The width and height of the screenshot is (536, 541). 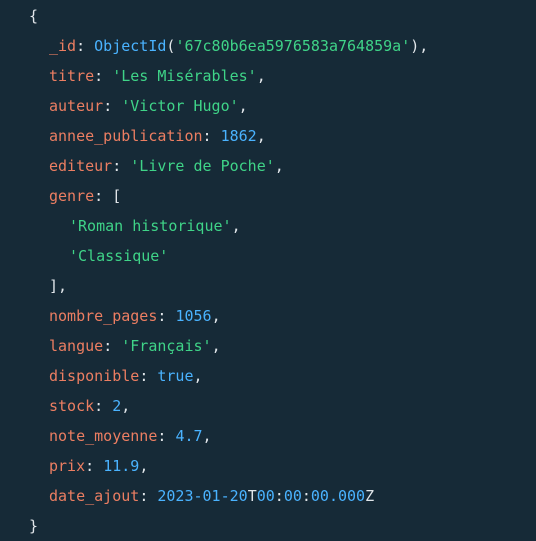 I want to click on field-key: _id, so click(x=63, y=46).